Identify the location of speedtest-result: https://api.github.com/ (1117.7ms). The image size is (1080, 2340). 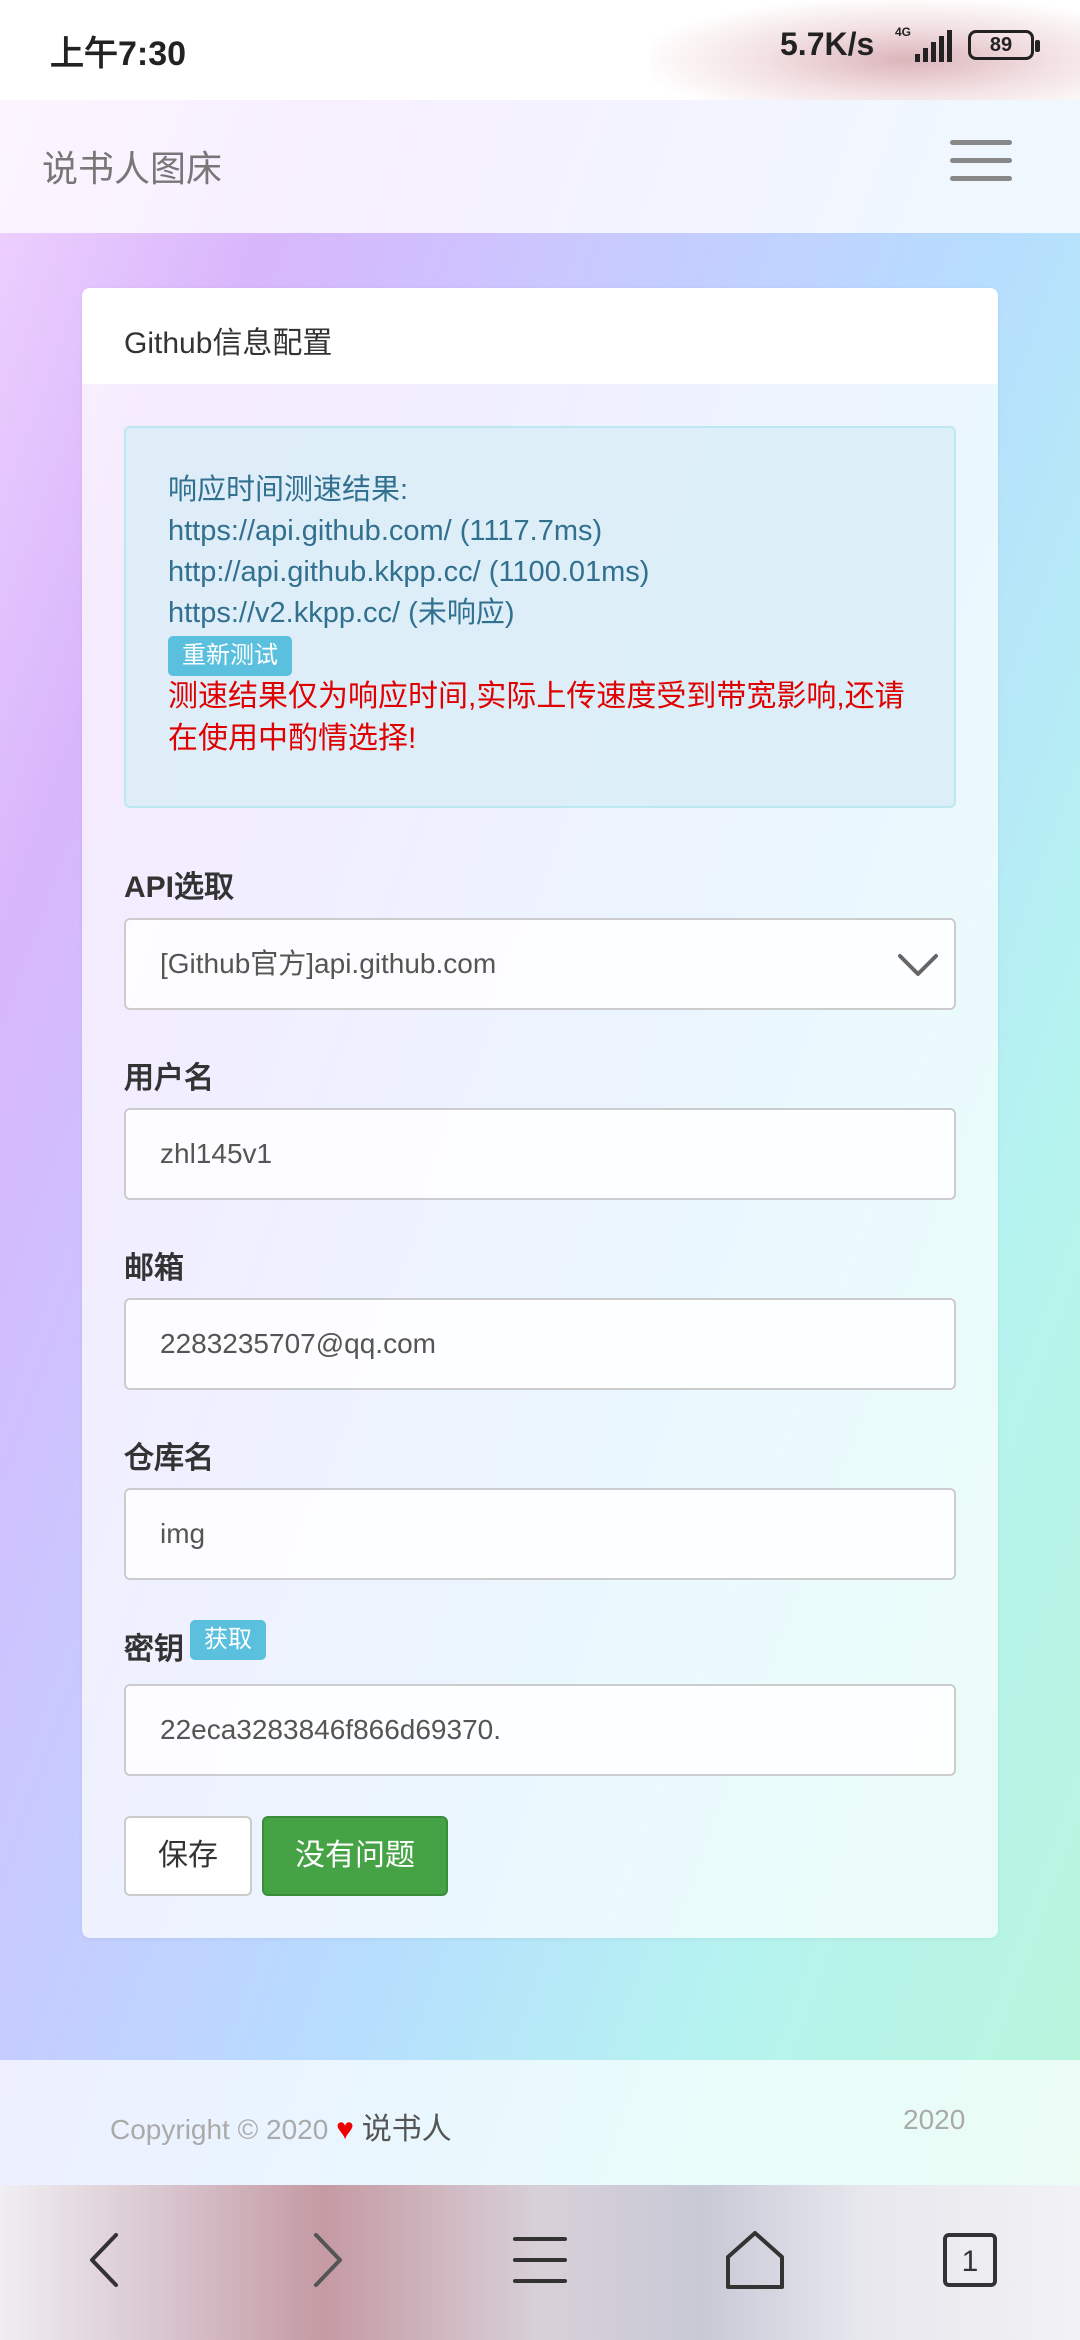
(385, 531).